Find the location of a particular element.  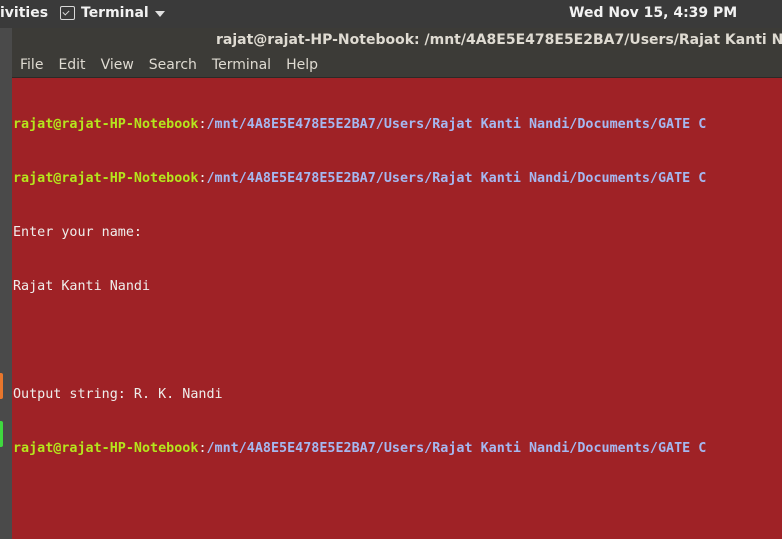

menu-search: Search is located at coordinates (173, 65).